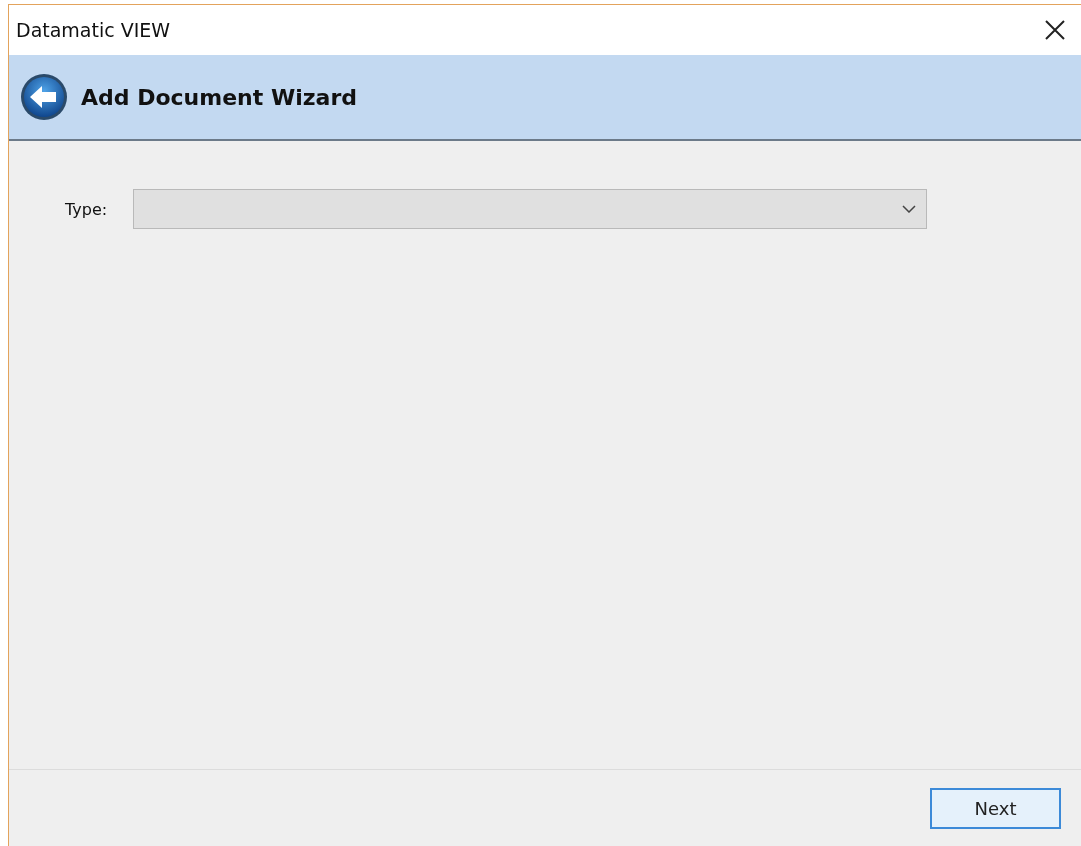  I want to click on window-title: Datamatic VIEW, so click(93, 30).